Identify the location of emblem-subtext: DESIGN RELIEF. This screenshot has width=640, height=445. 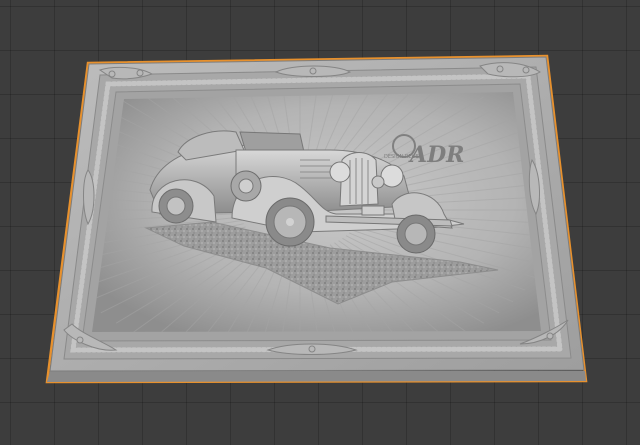
(403, 157).